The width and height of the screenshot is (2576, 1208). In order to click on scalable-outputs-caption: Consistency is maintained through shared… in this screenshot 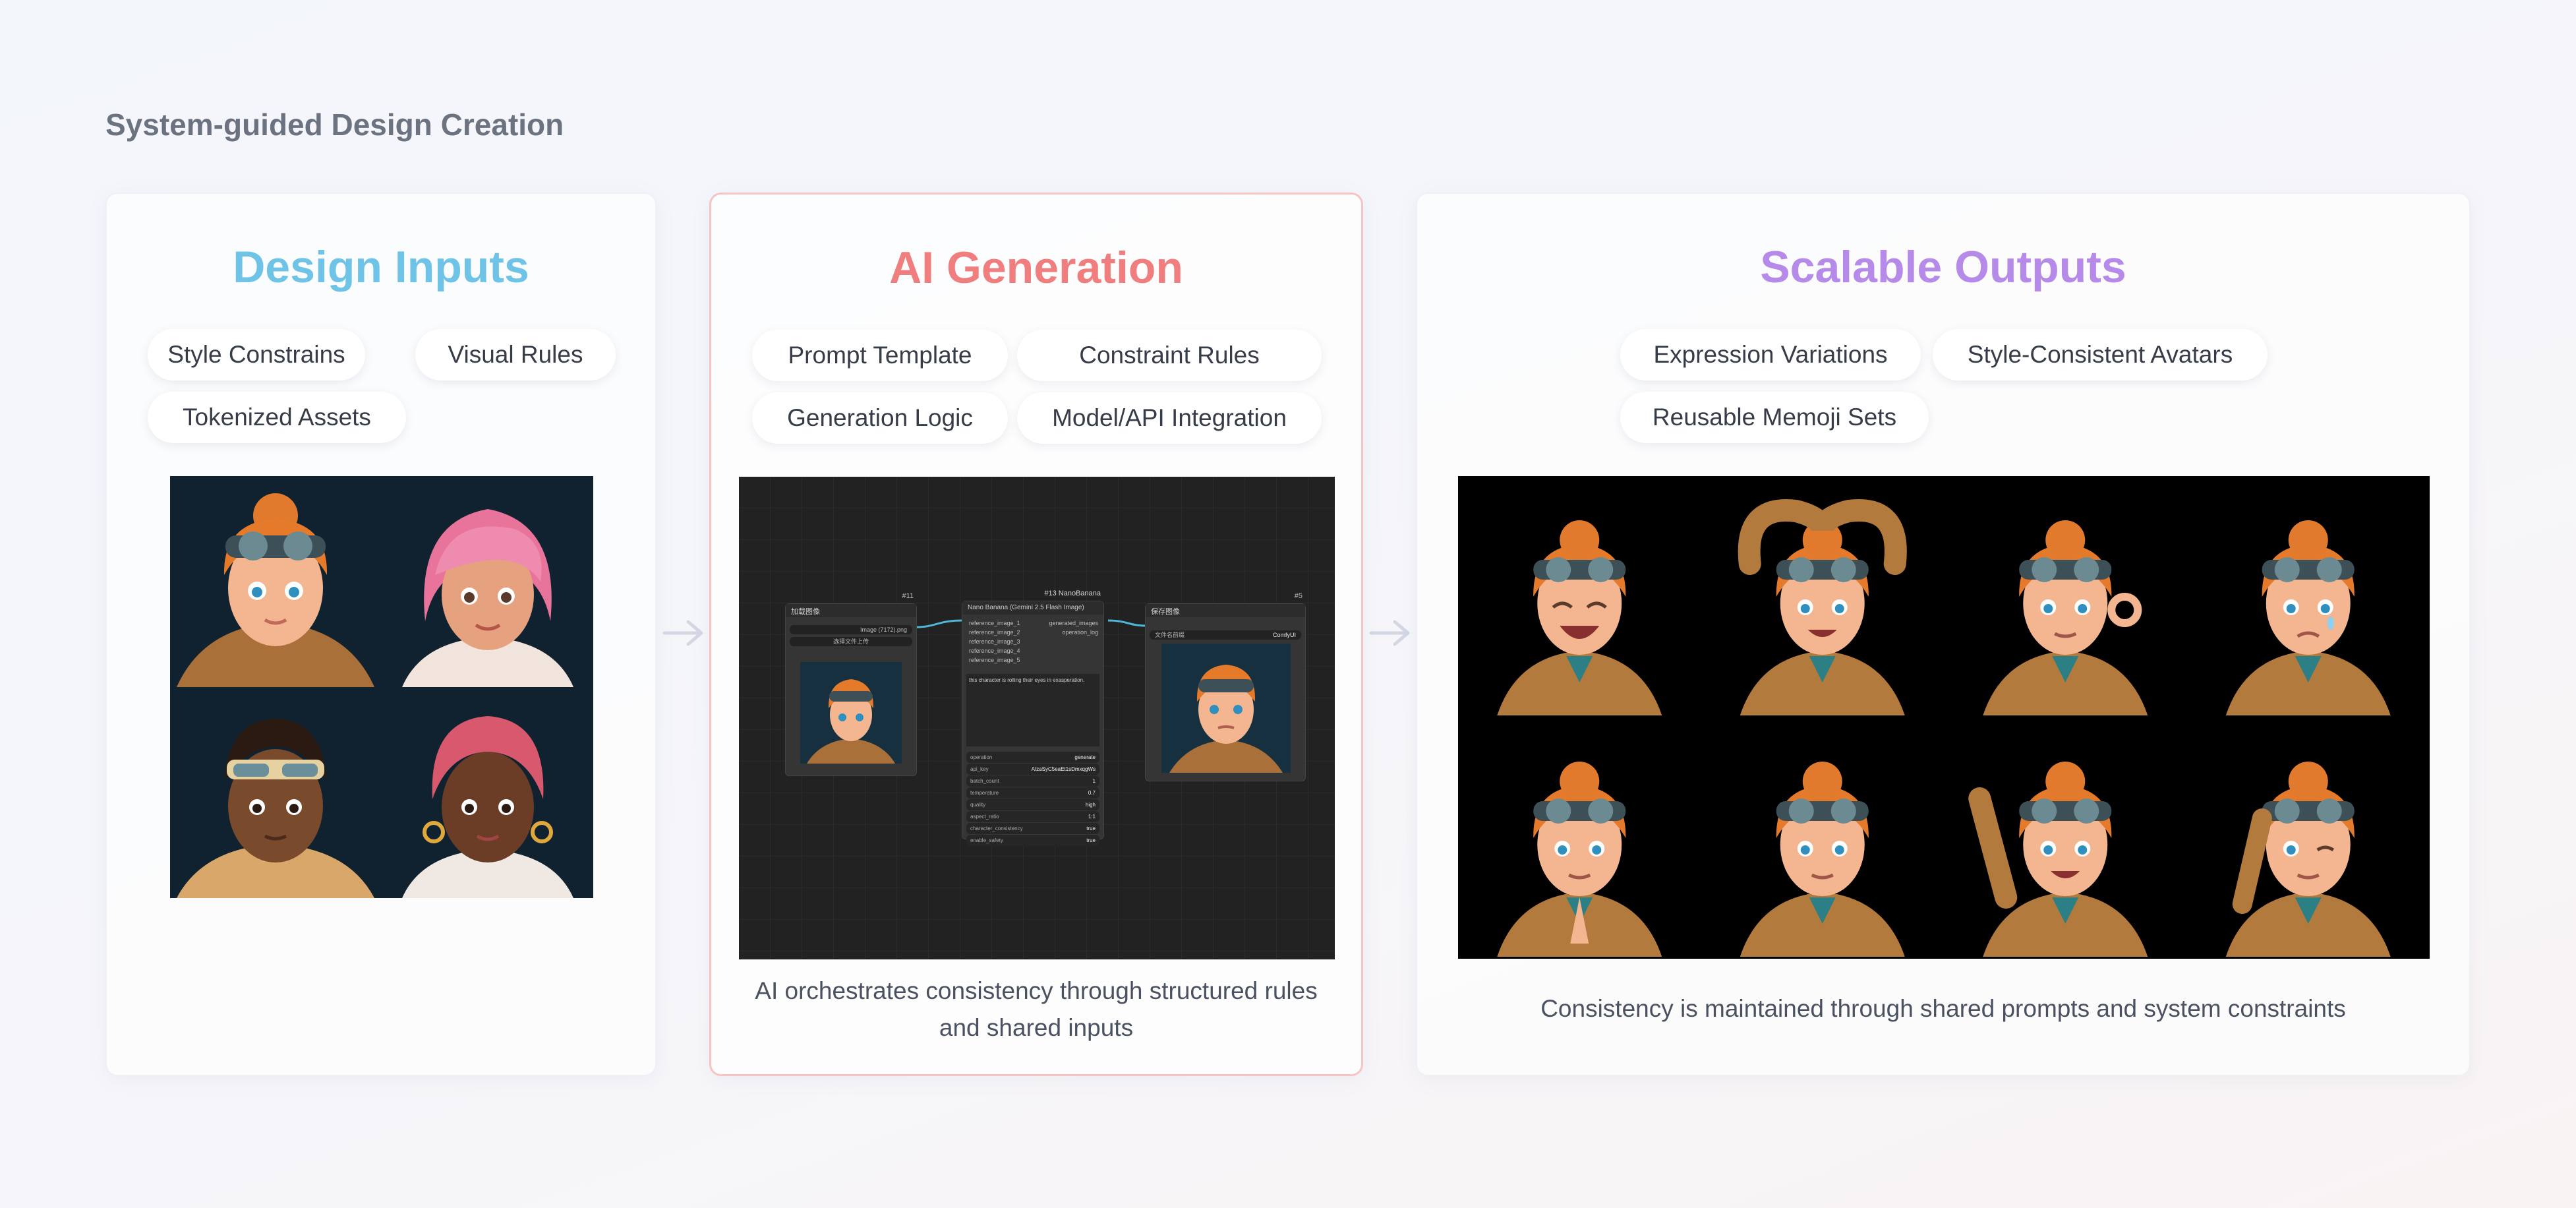, I will do `click(1943, 1008)`.